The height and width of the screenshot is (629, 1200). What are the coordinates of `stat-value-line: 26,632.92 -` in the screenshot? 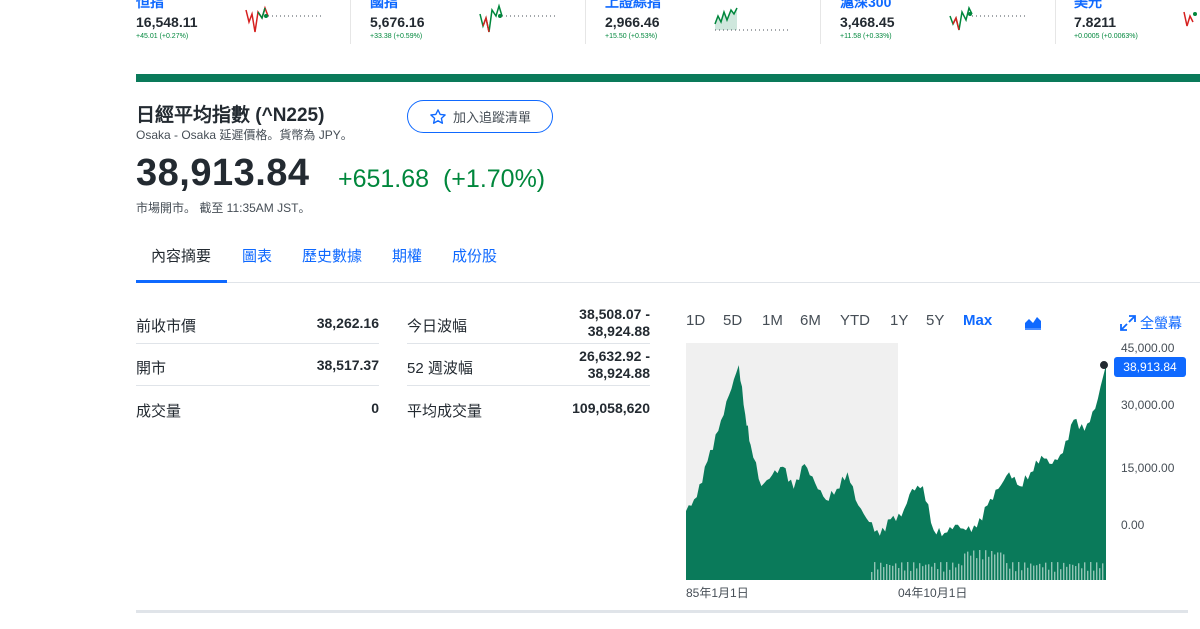 It's located at (614, 356).